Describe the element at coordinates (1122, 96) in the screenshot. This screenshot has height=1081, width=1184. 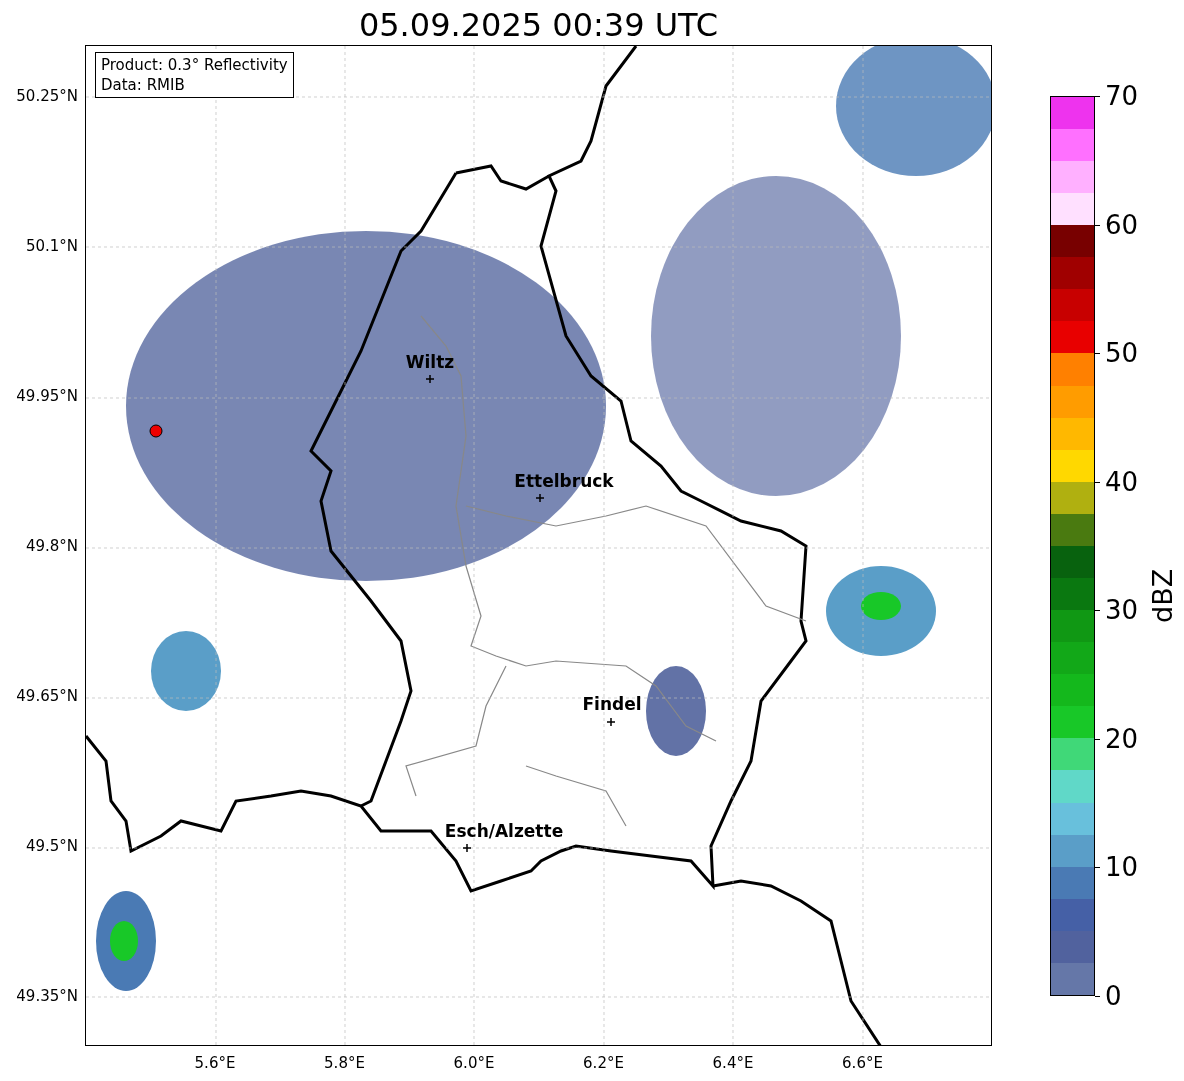
I see `colorbar-tick-label: 70` at that location.